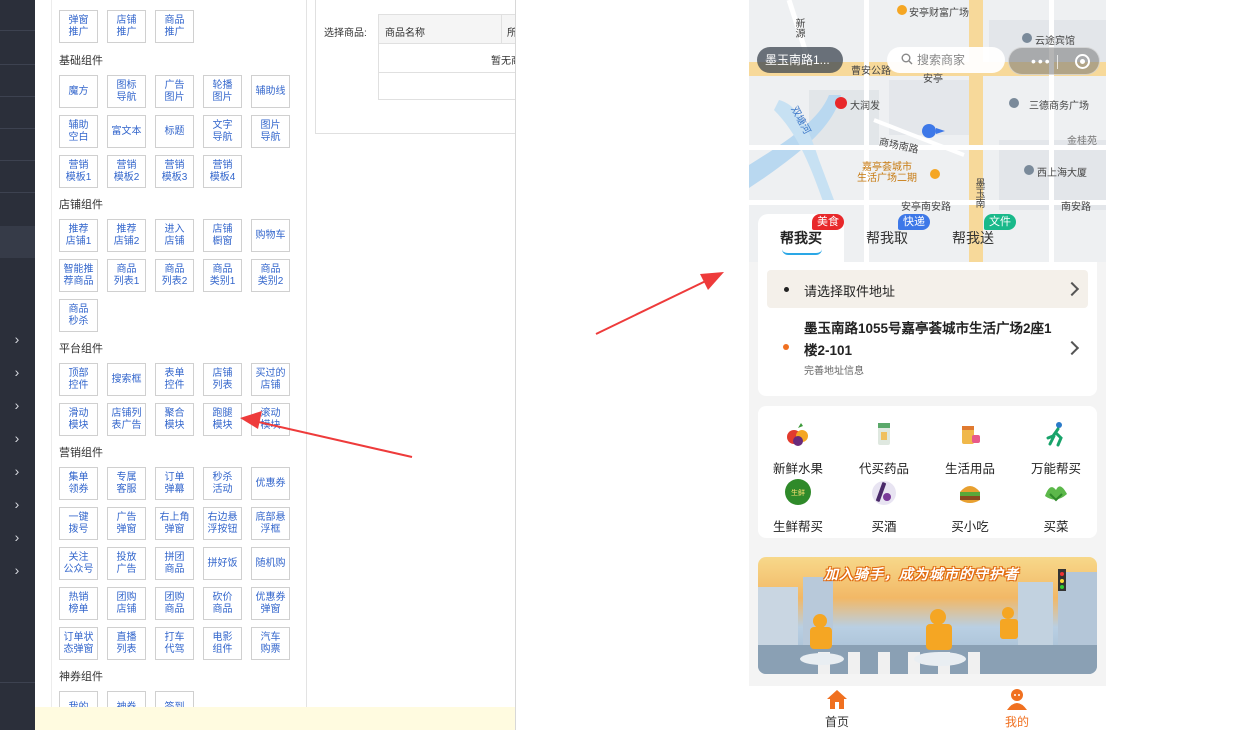 The height and width of the screenshot is (730, 1238). Describe the element at coordinates (970, 506) in the screenshot. I see `category-snack: 买小吃` at that location.